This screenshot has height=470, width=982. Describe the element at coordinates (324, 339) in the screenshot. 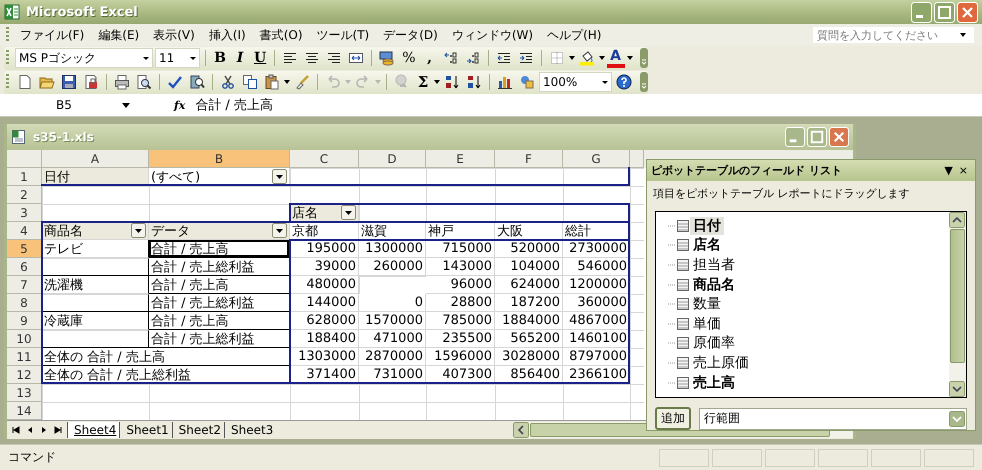

I see `table-cell: 188400` at that location.